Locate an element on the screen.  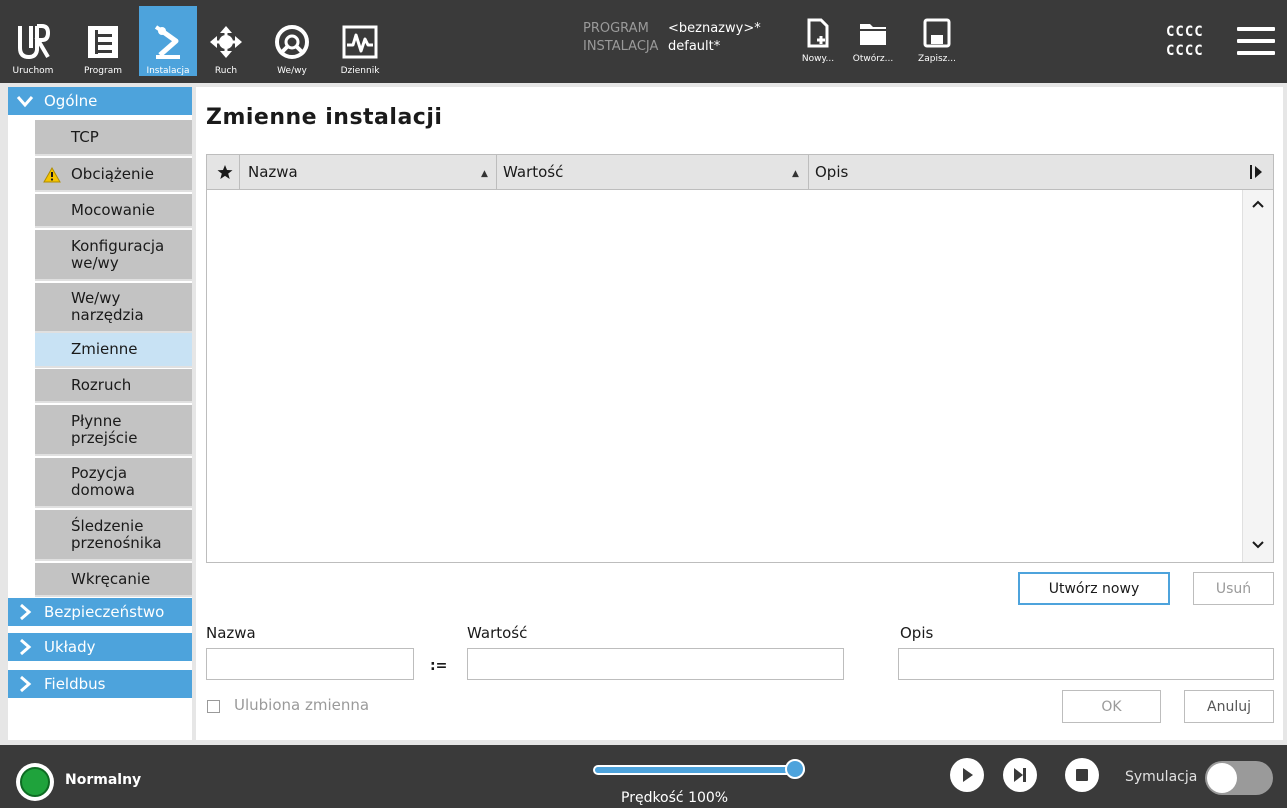
nav-program-label: Program is located at coordinates (103, 71).